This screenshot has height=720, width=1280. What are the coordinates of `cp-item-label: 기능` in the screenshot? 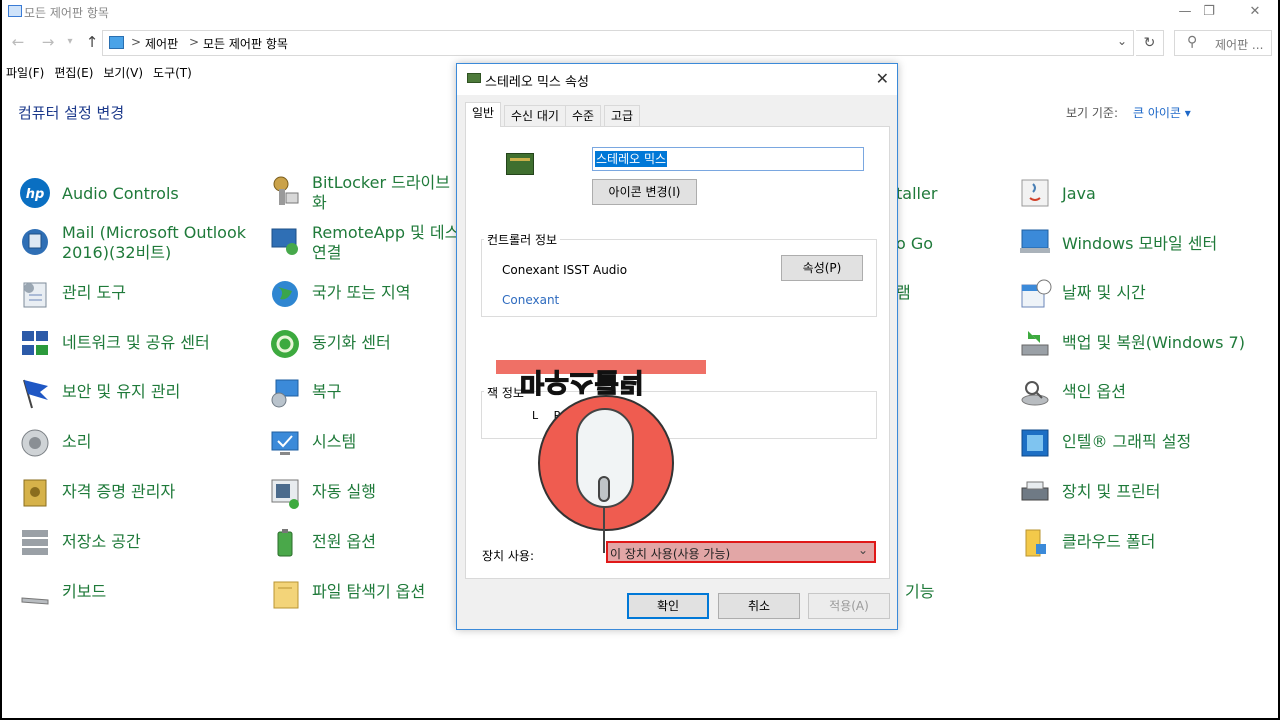 It's located at (920, 591).